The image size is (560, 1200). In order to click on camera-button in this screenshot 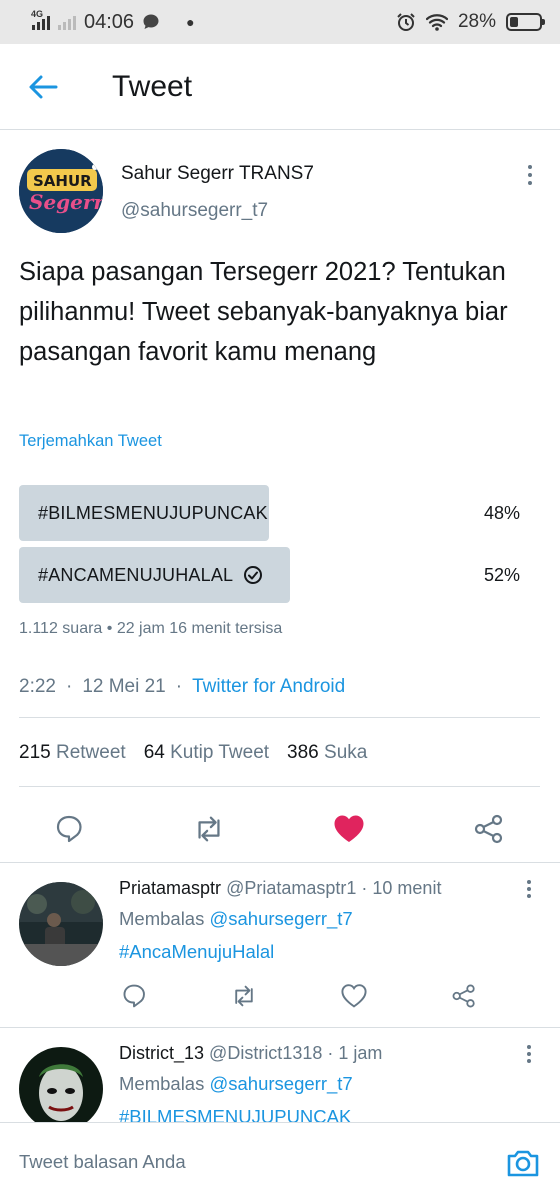, I will do `click(523, 1163)`.